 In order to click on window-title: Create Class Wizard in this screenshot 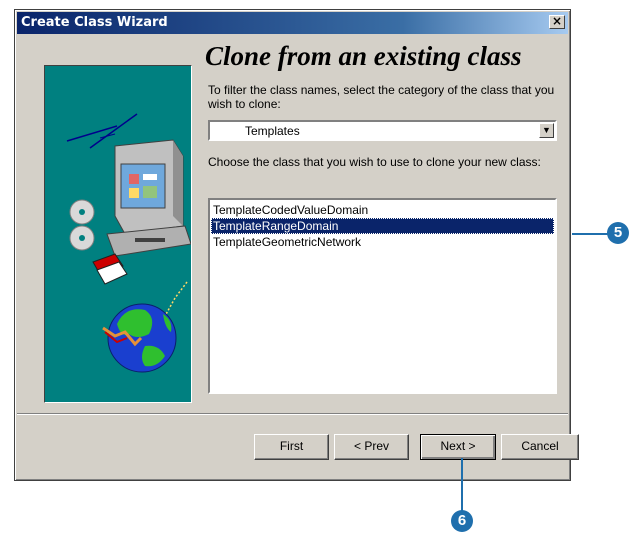, I will do `click(94, 22)`.